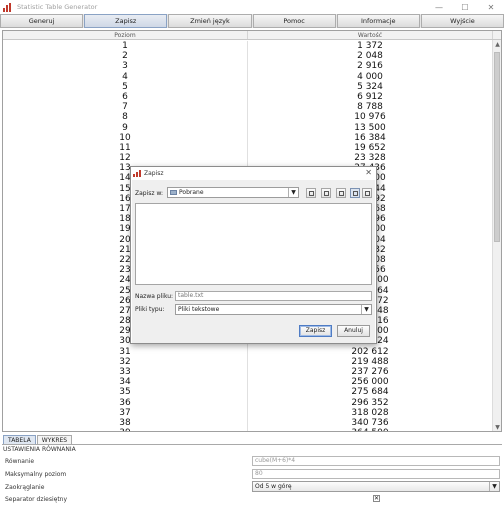 The width and height of the screenshot is (504, 508). I want to click on rounding-label: Zaokrąglanie, so click(25, 487).